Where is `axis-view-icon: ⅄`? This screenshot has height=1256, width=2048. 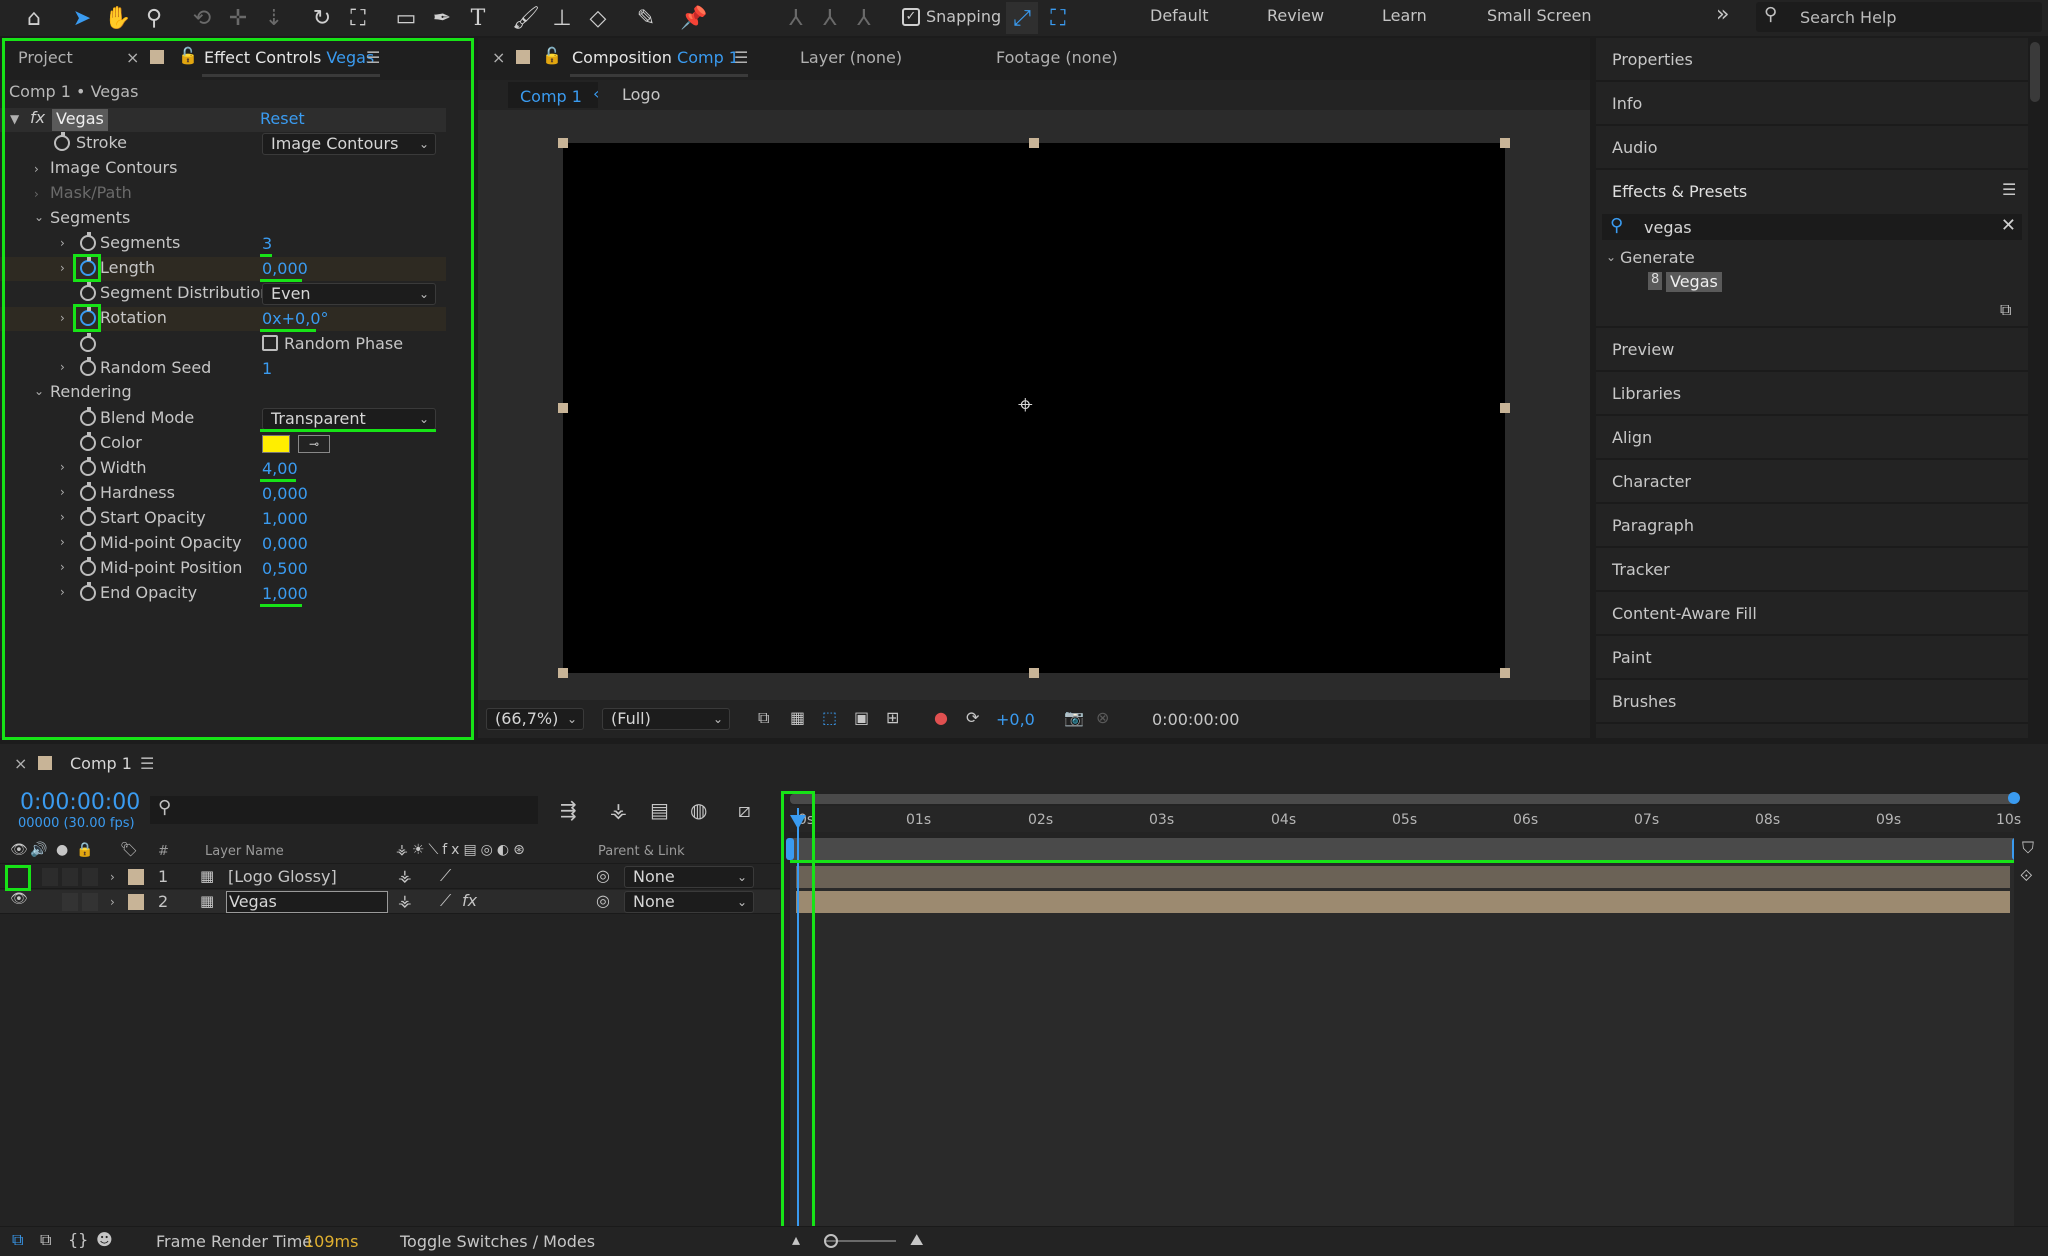 axis-view-icon: ⅄ is located at coordinates (864, 18).